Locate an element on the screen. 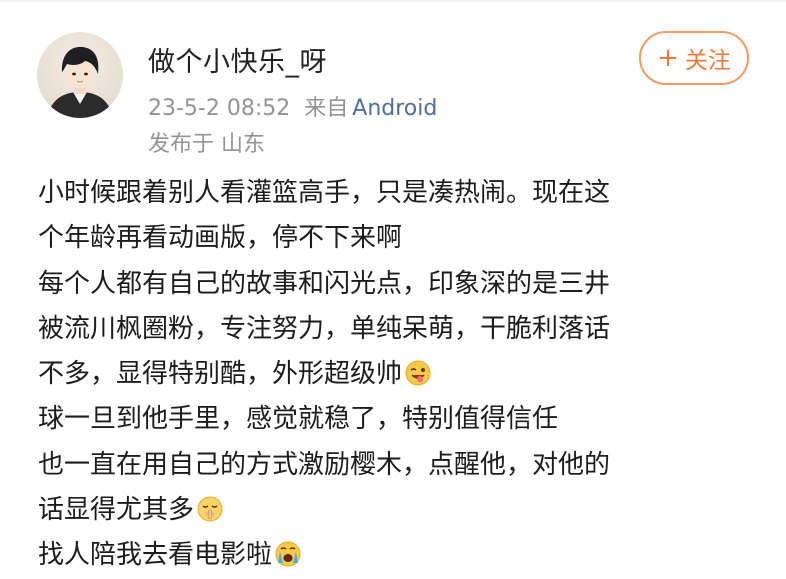 Image resolution: width=786 pixels, height=579 pixels. content-line-text: 不多，显得特别酷，外形超级帅 is located at coordinates (220, 374).